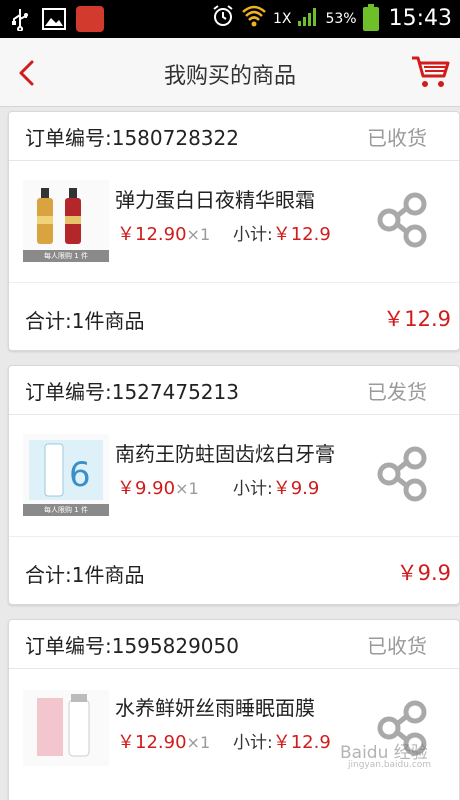 The width and height of the screenshot is (460, 800). I want to click on product-price: ￥9.90×1, so click(158, 487).